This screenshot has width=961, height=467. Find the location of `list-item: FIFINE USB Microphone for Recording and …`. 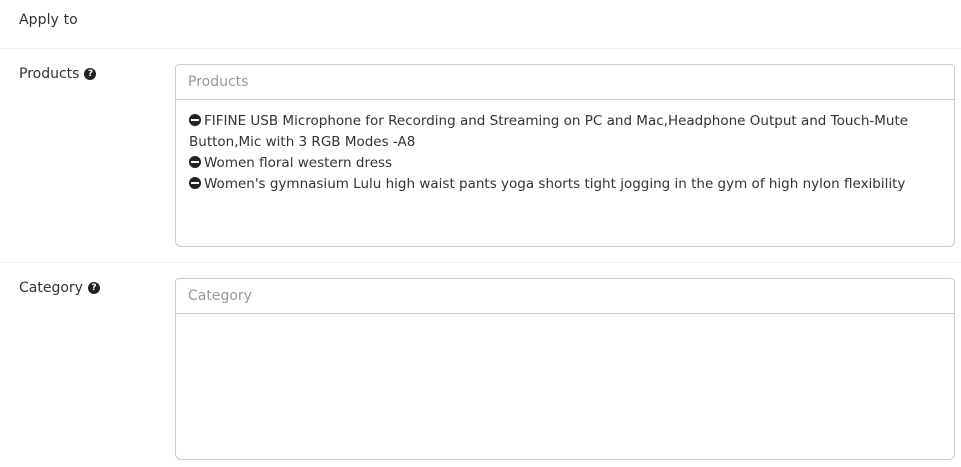

list-item: FIFINE USB Microphone for Recording and … is located at coordinates (565, 132).